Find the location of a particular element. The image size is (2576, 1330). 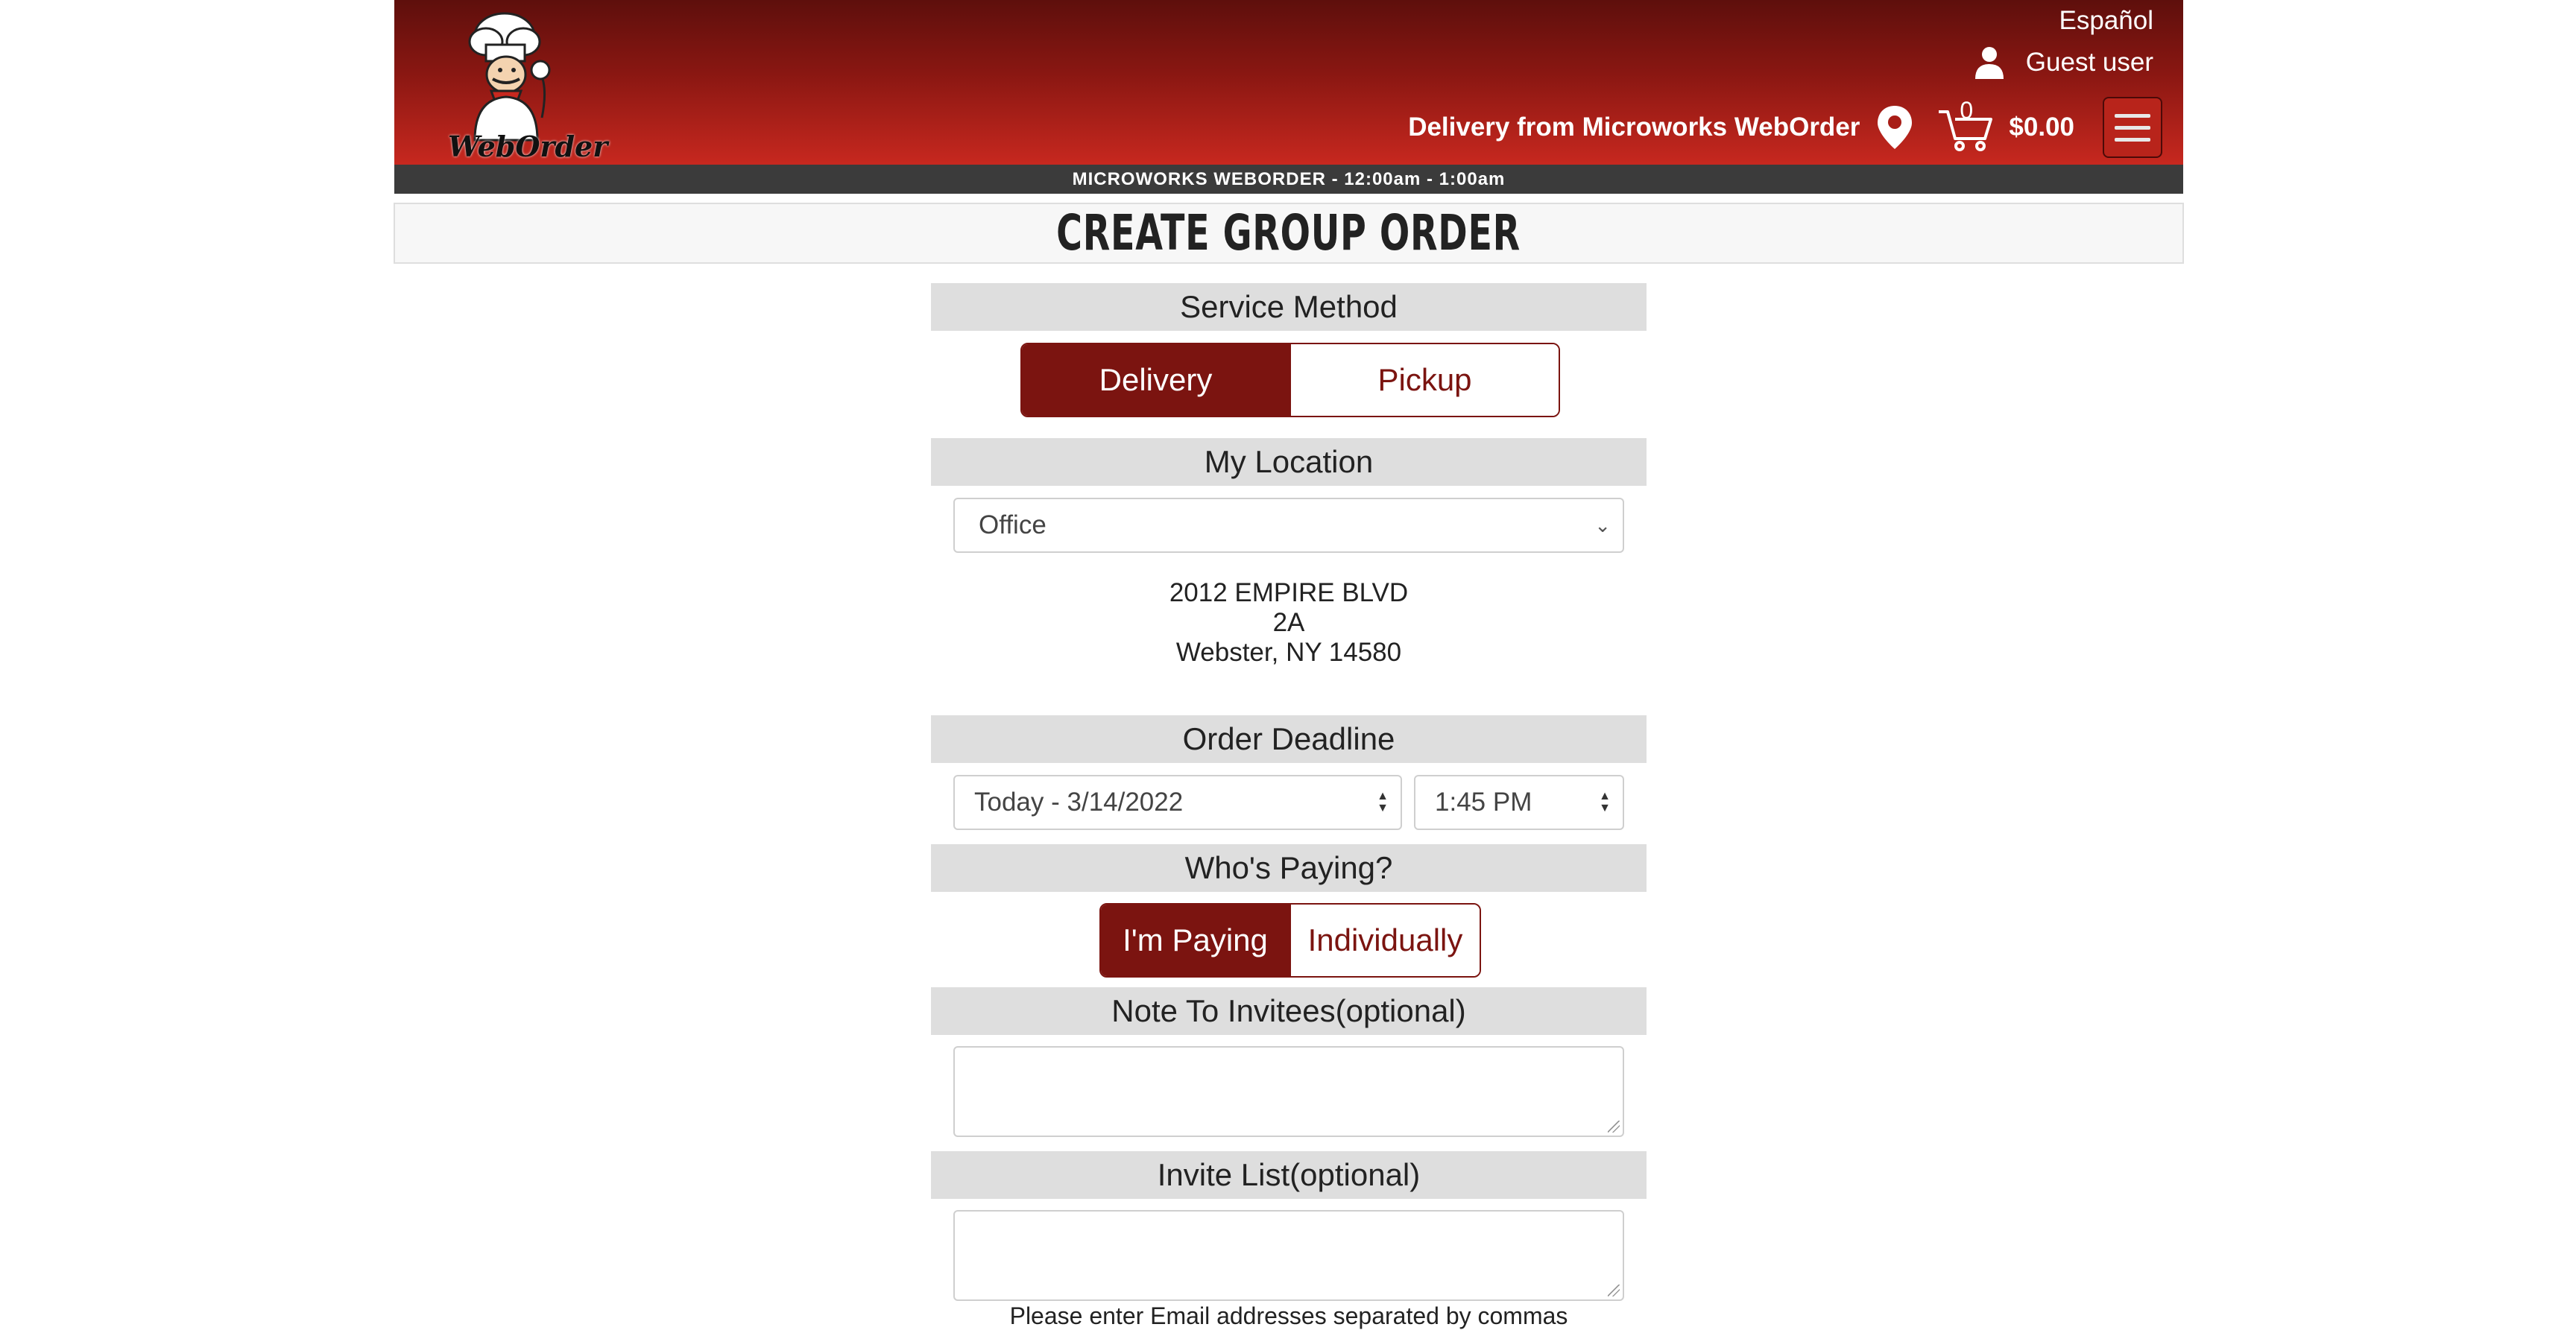

delivery-from-label: Delivery from Microworks WebOrder is located at coordinates (1634, 127).